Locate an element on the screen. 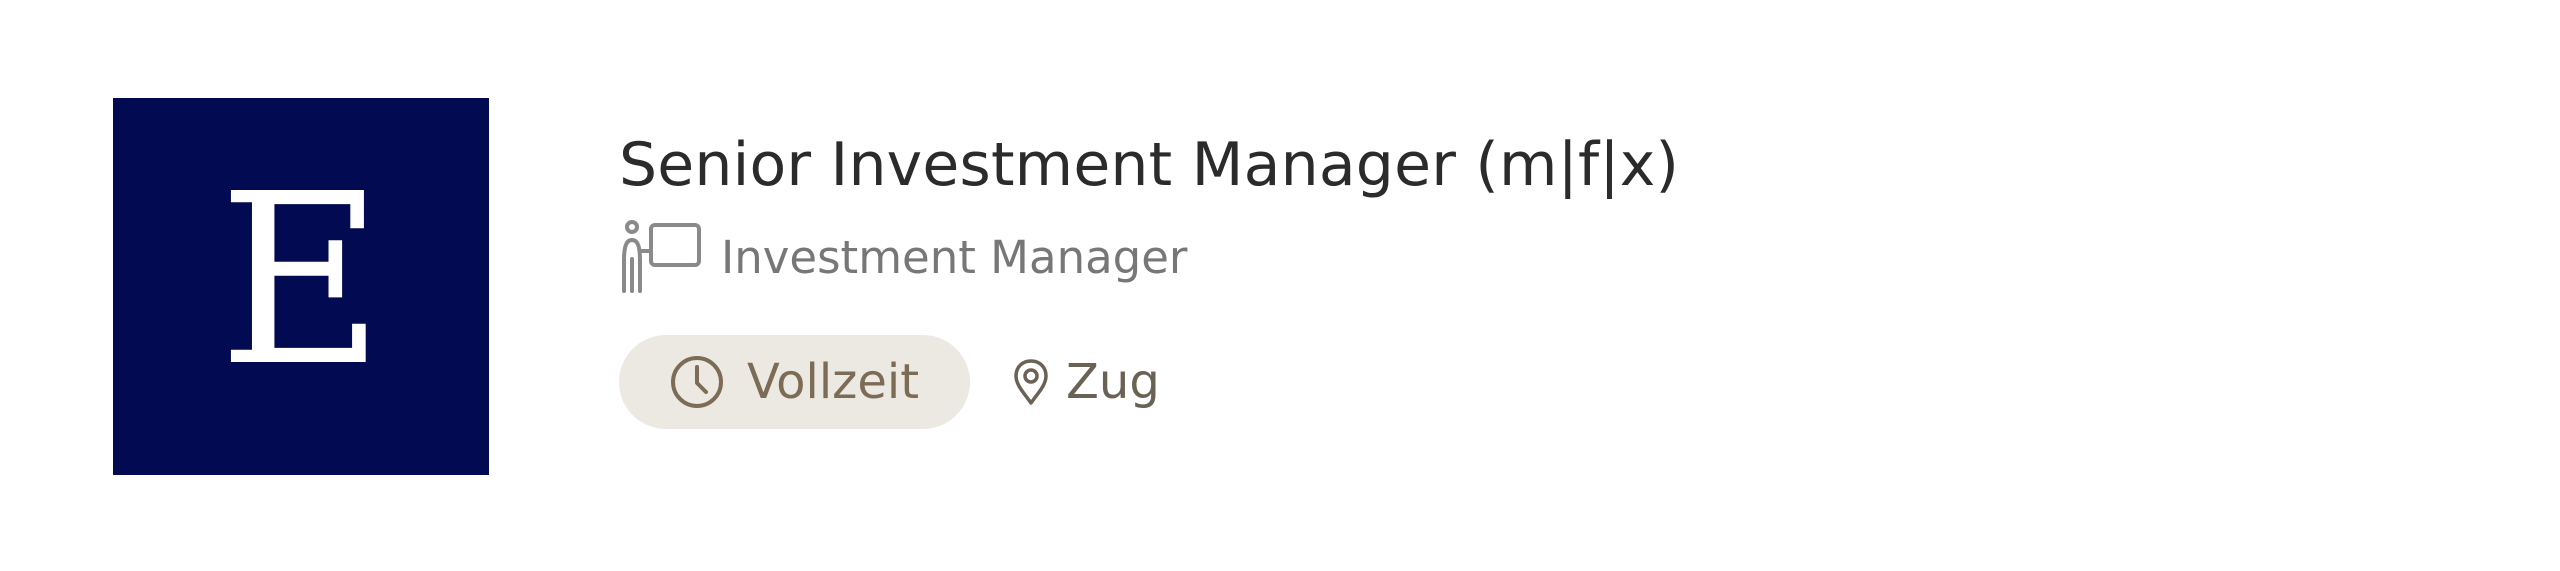  job-category-label: Investment Manager is located at coordinates (954, 257).